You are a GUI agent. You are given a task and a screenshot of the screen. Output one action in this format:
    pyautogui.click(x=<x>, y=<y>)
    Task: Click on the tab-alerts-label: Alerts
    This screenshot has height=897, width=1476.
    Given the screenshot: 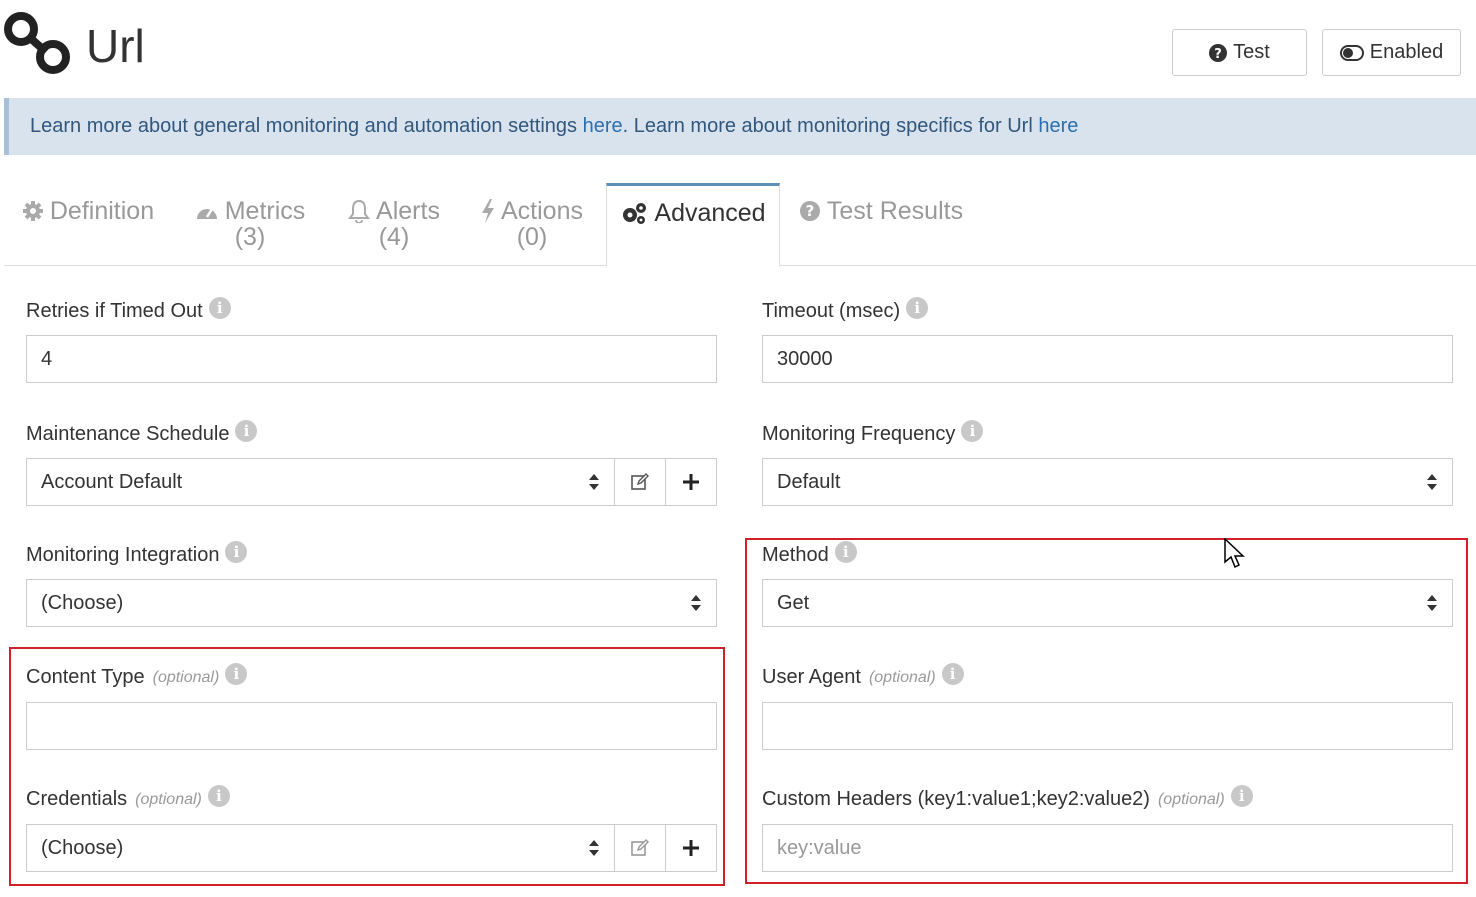 What is the action you would take?
    pyautogui.click(x=408, y=211)
    